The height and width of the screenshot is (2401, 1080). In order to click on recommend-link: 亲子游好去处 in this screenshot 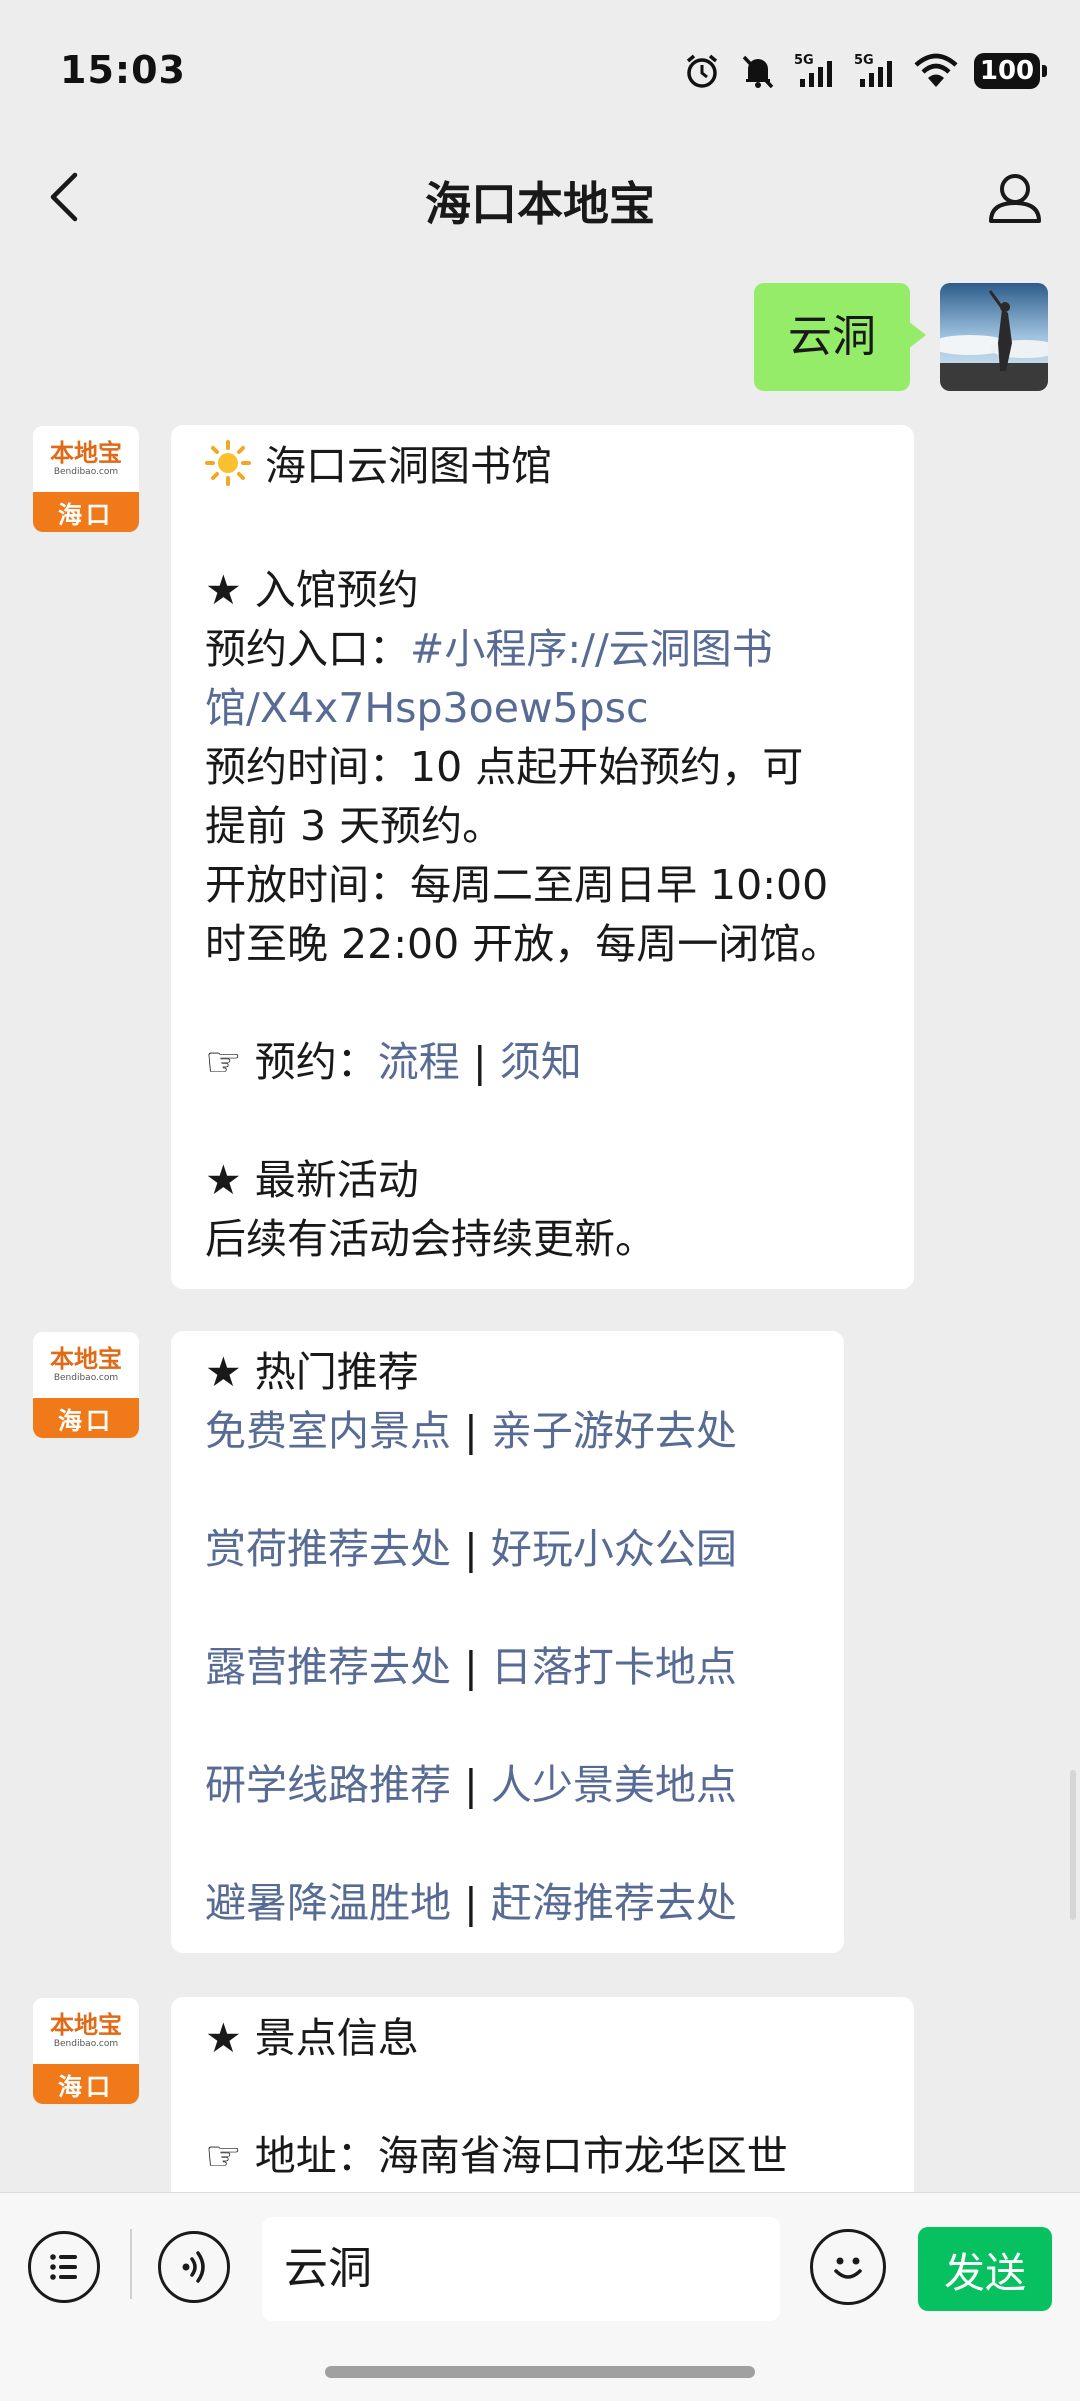, I will do `click(614, 1431)`.